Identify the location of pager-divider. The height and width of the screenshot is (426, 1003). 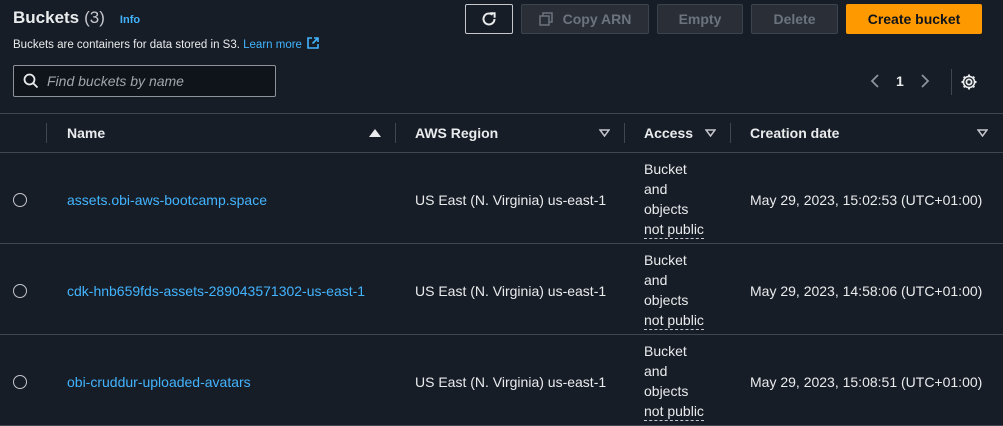
(951, 82).